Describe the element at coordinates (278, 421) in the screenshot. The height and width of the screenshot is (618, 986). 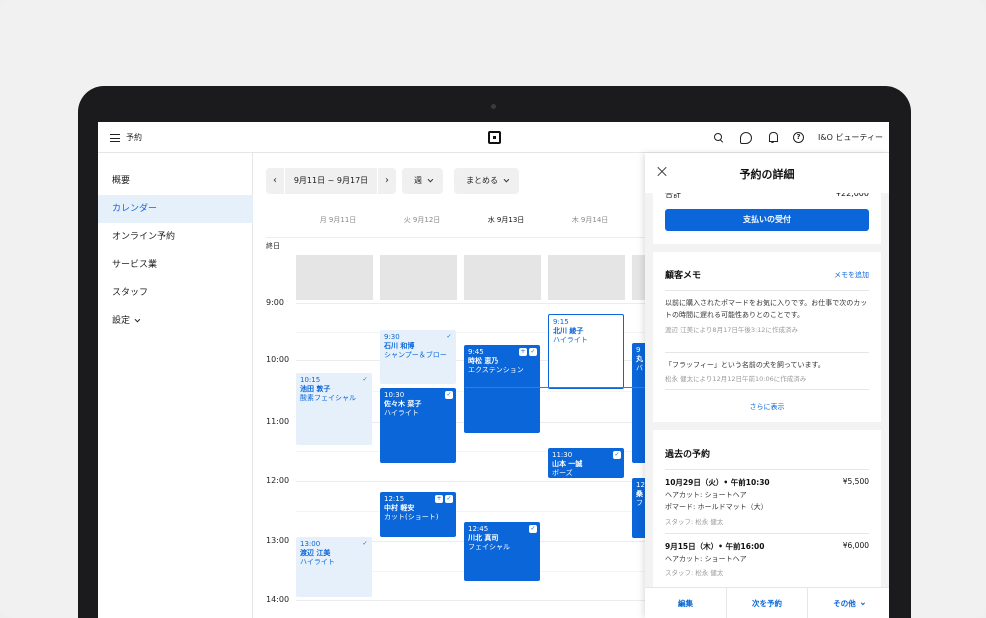
I see `time-label: 11:00` at that location.